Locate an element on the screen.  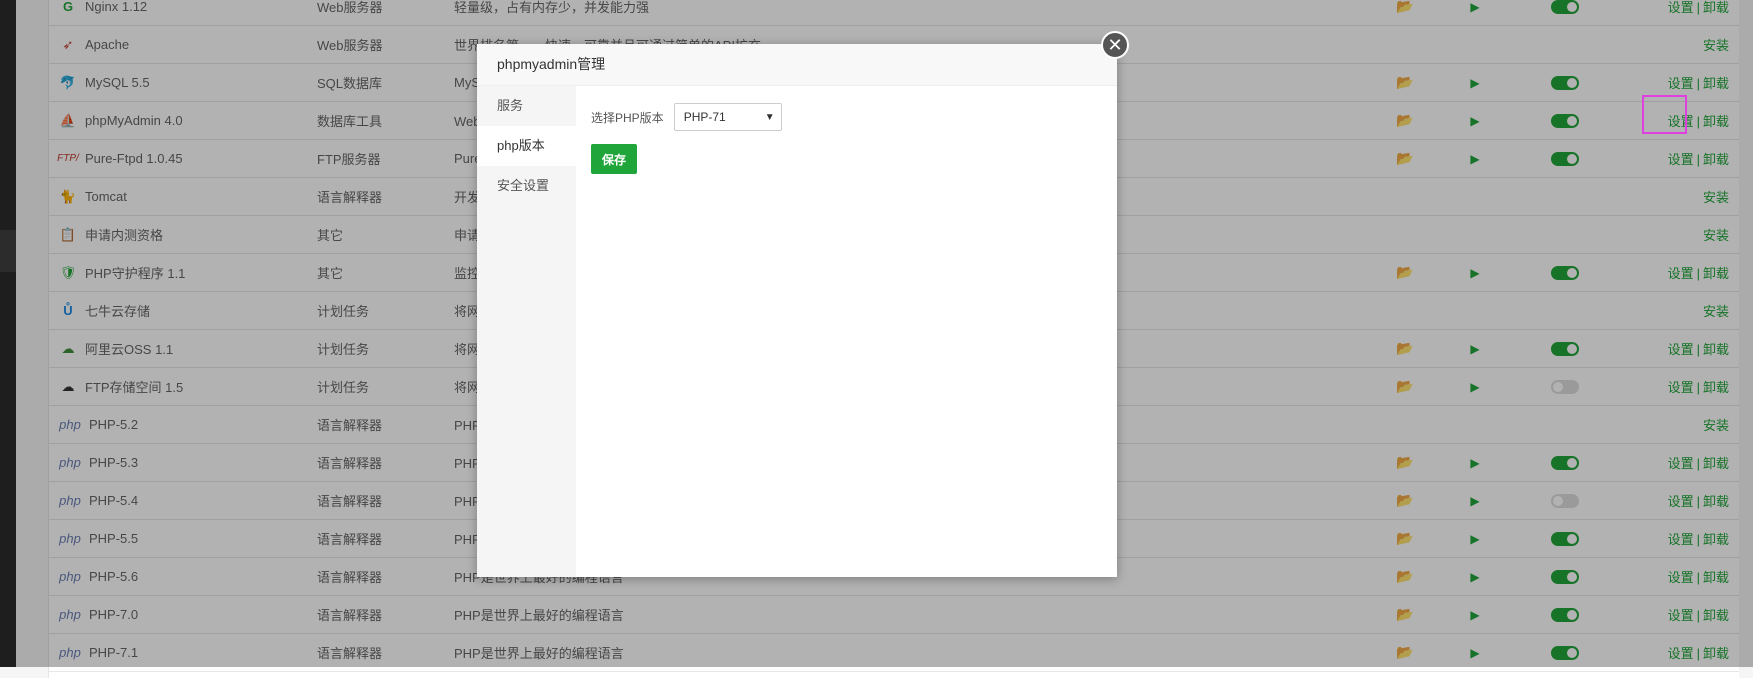
php-version-select: PHP-71 ▼ is located at coordinates (727, 117).